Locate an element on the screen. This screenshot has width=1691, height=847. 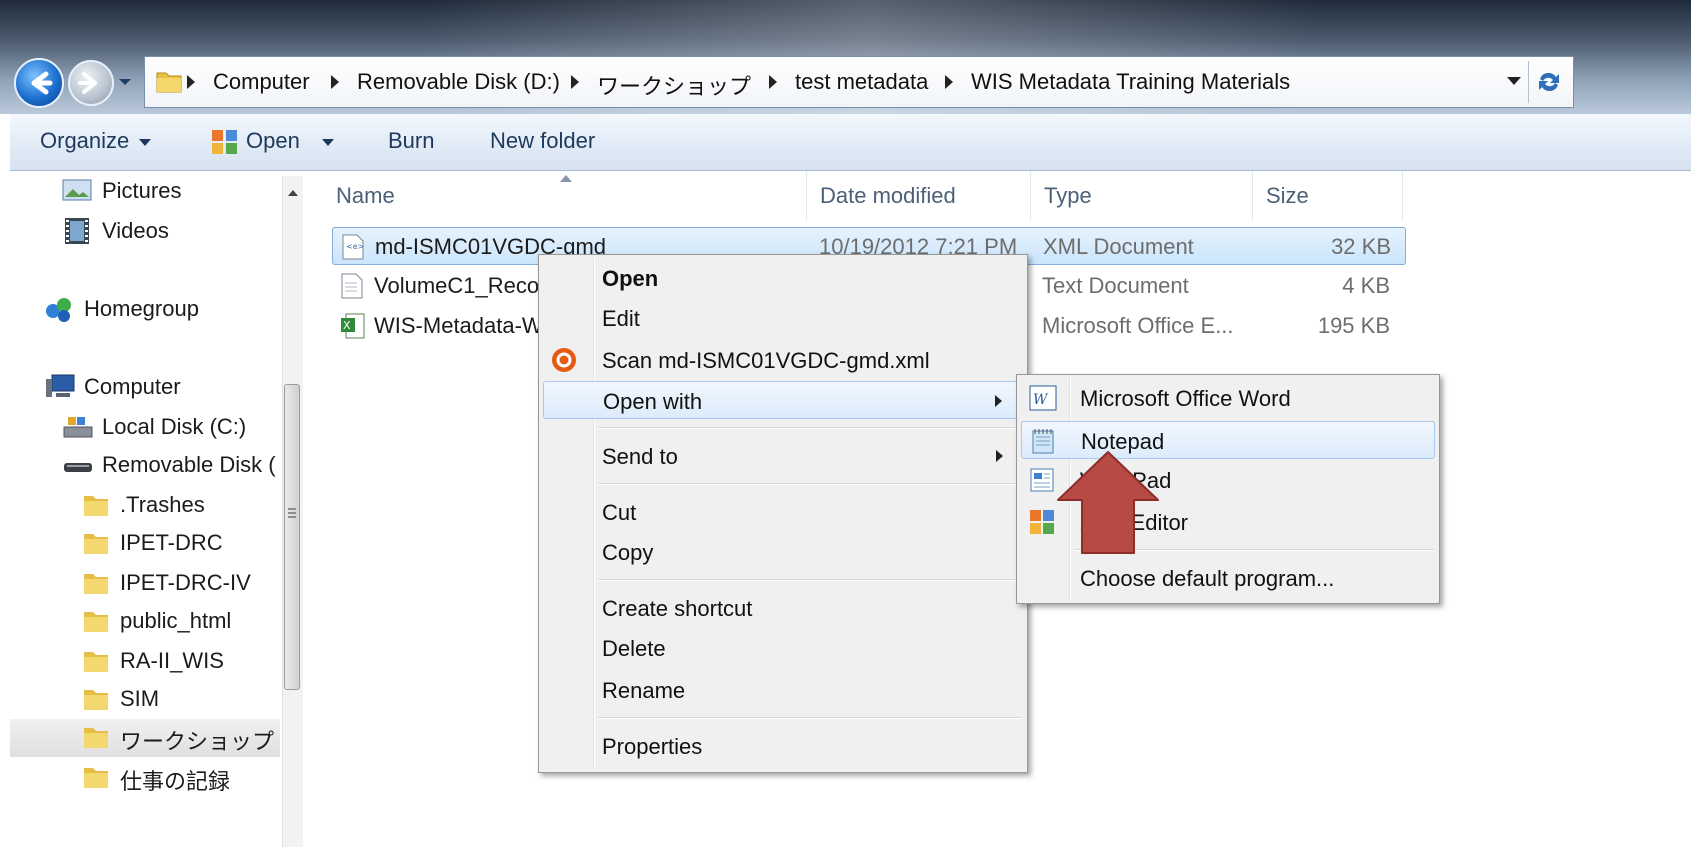
forward-button is located at coordinates (91, 83).